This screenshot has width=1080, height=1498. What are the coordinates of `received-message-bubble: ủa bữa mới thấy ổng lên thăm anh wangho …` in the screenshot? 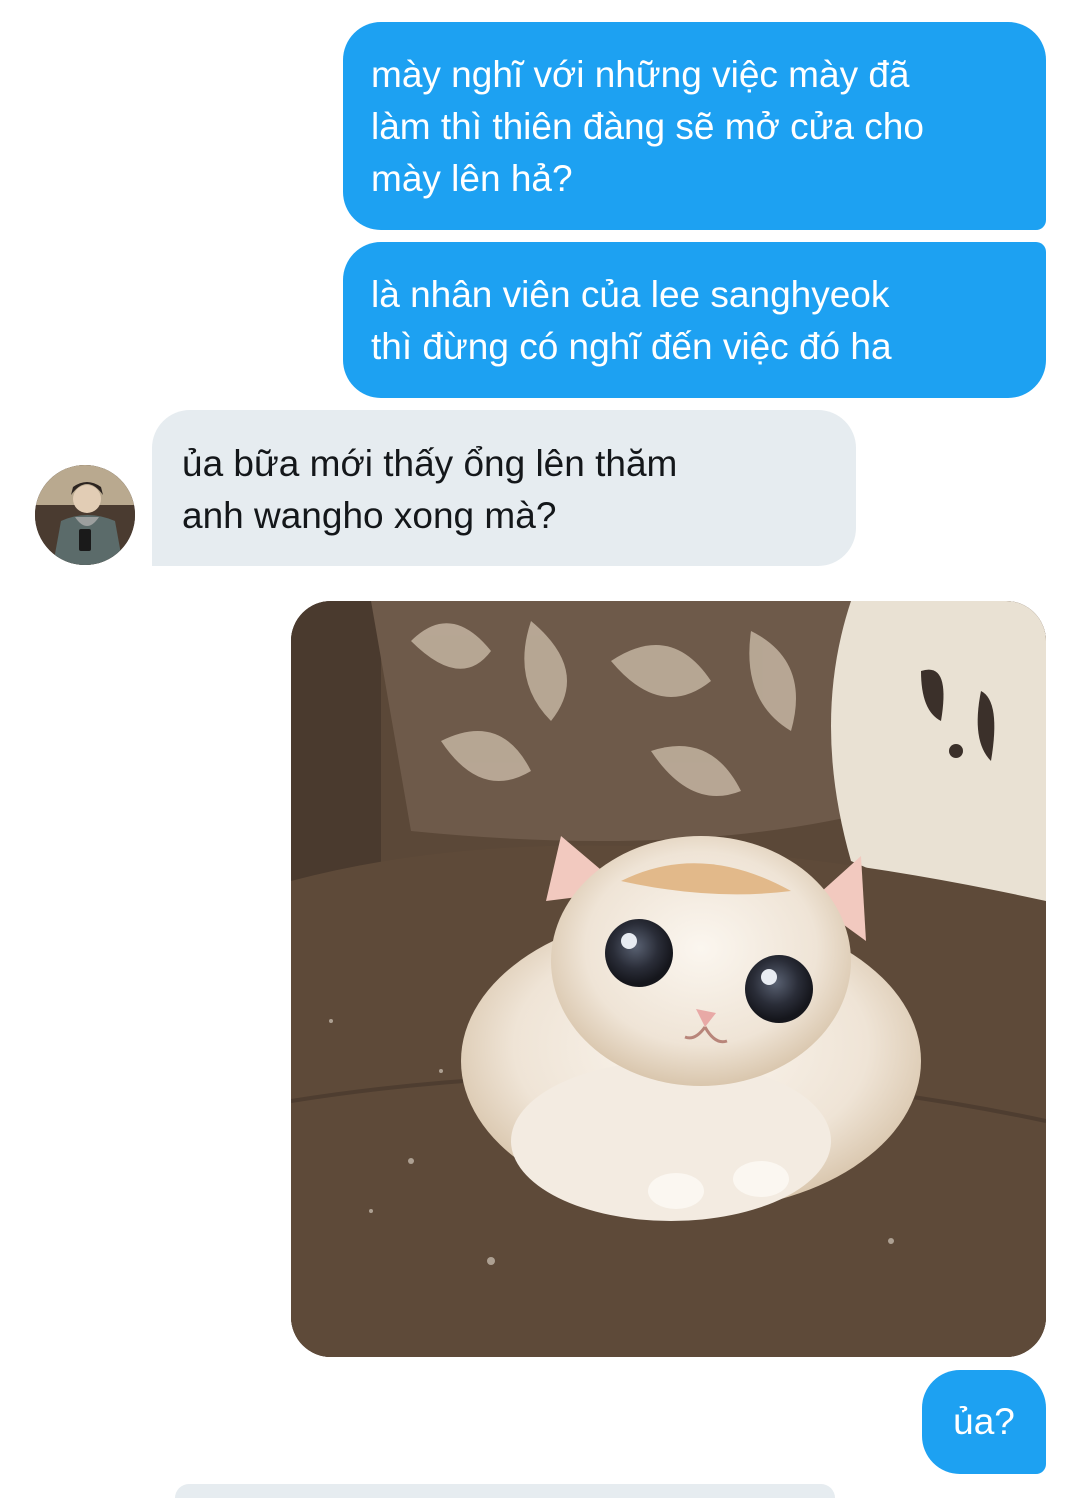 It's located at (504, 488).